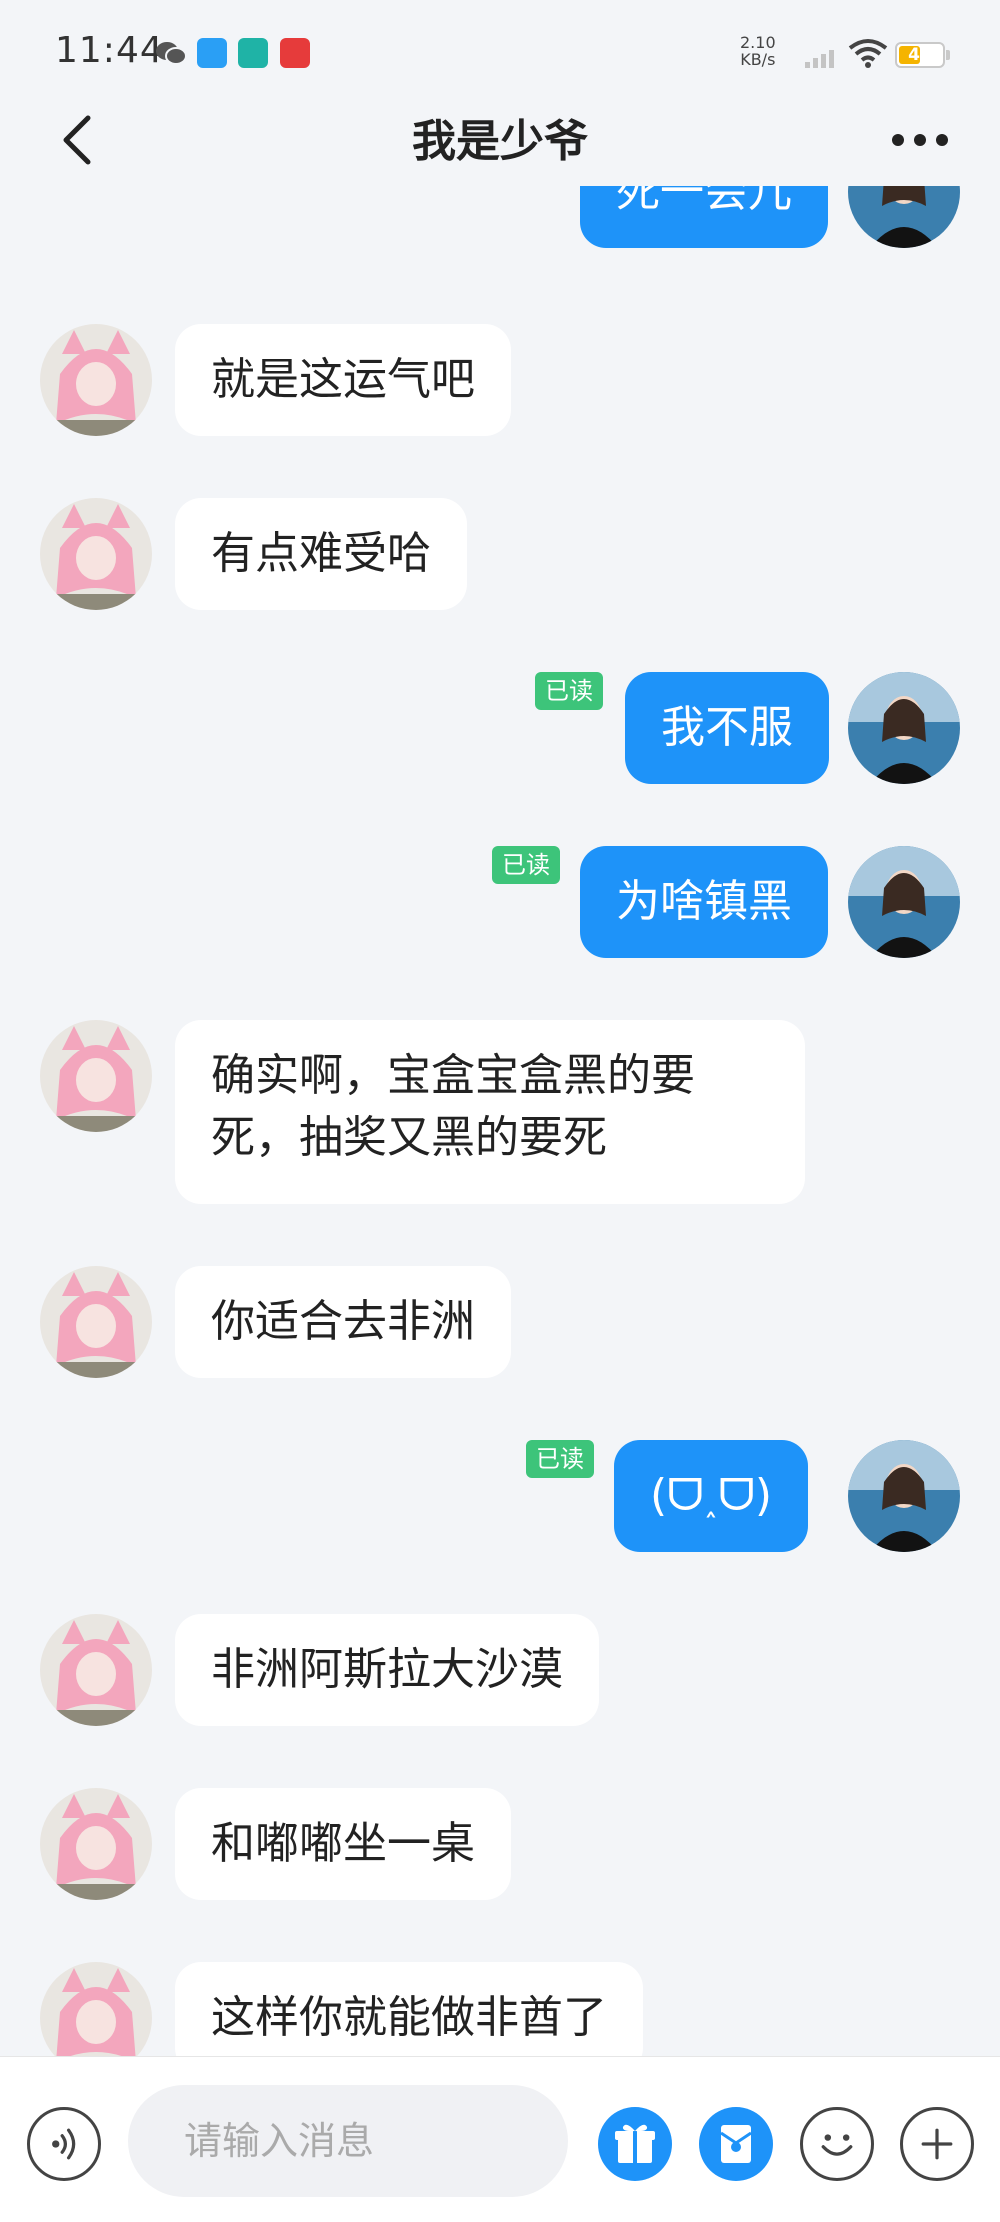 This screenshot has width=1000, height=2222. Describe the element at coordinates (635, 2144) in the screenshot. I see `gift-icon` at that location.